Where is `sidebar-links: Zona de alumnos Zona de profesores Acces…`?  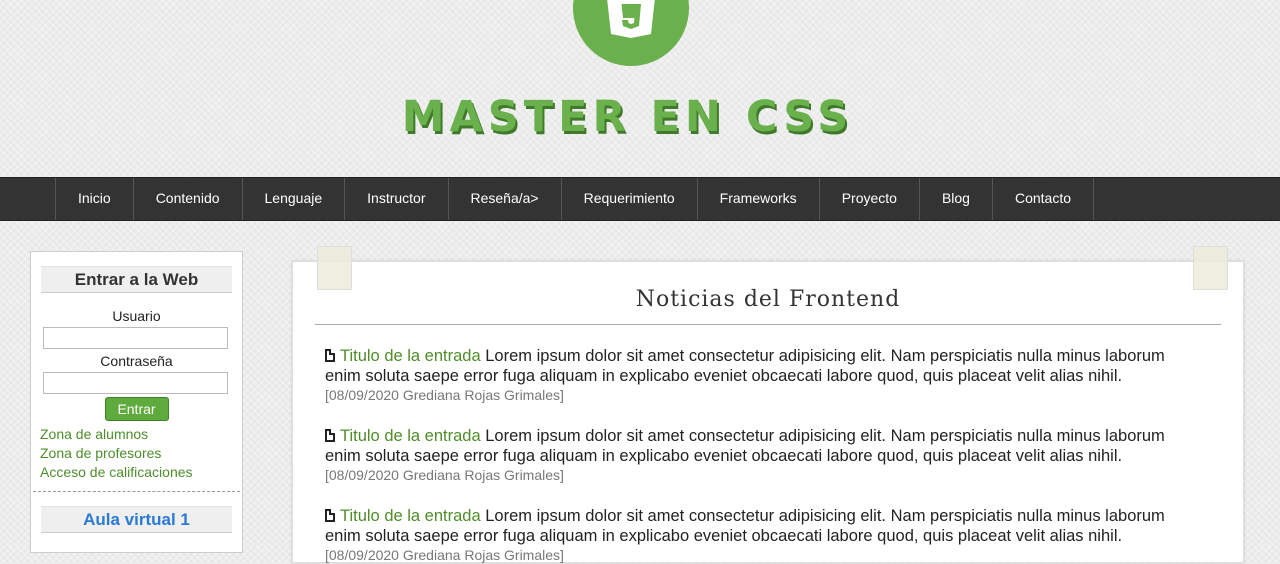 sidebar-links: Zona de alumnos Zona de profesores Acces… is located at coordinates (141, 453).